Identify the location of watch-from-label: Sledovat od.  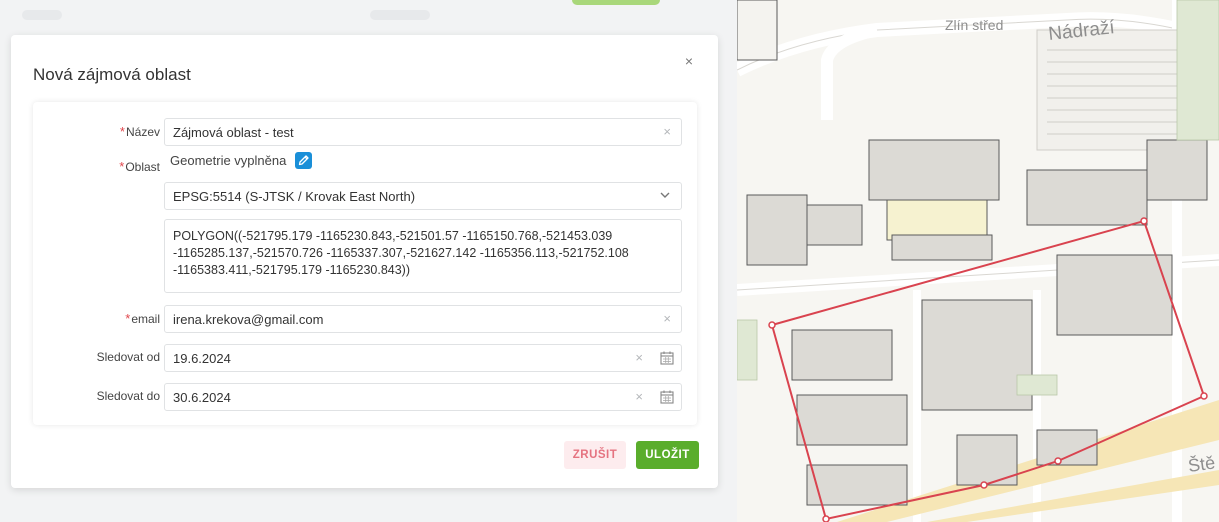
(128, 357).